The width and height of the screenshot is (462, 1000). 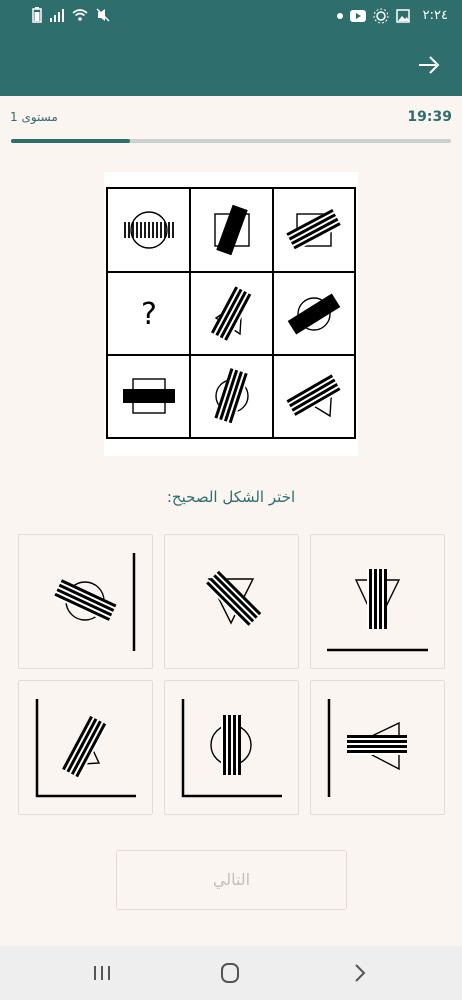 I want to click on option-3-figure, so click(x=377, y=610).